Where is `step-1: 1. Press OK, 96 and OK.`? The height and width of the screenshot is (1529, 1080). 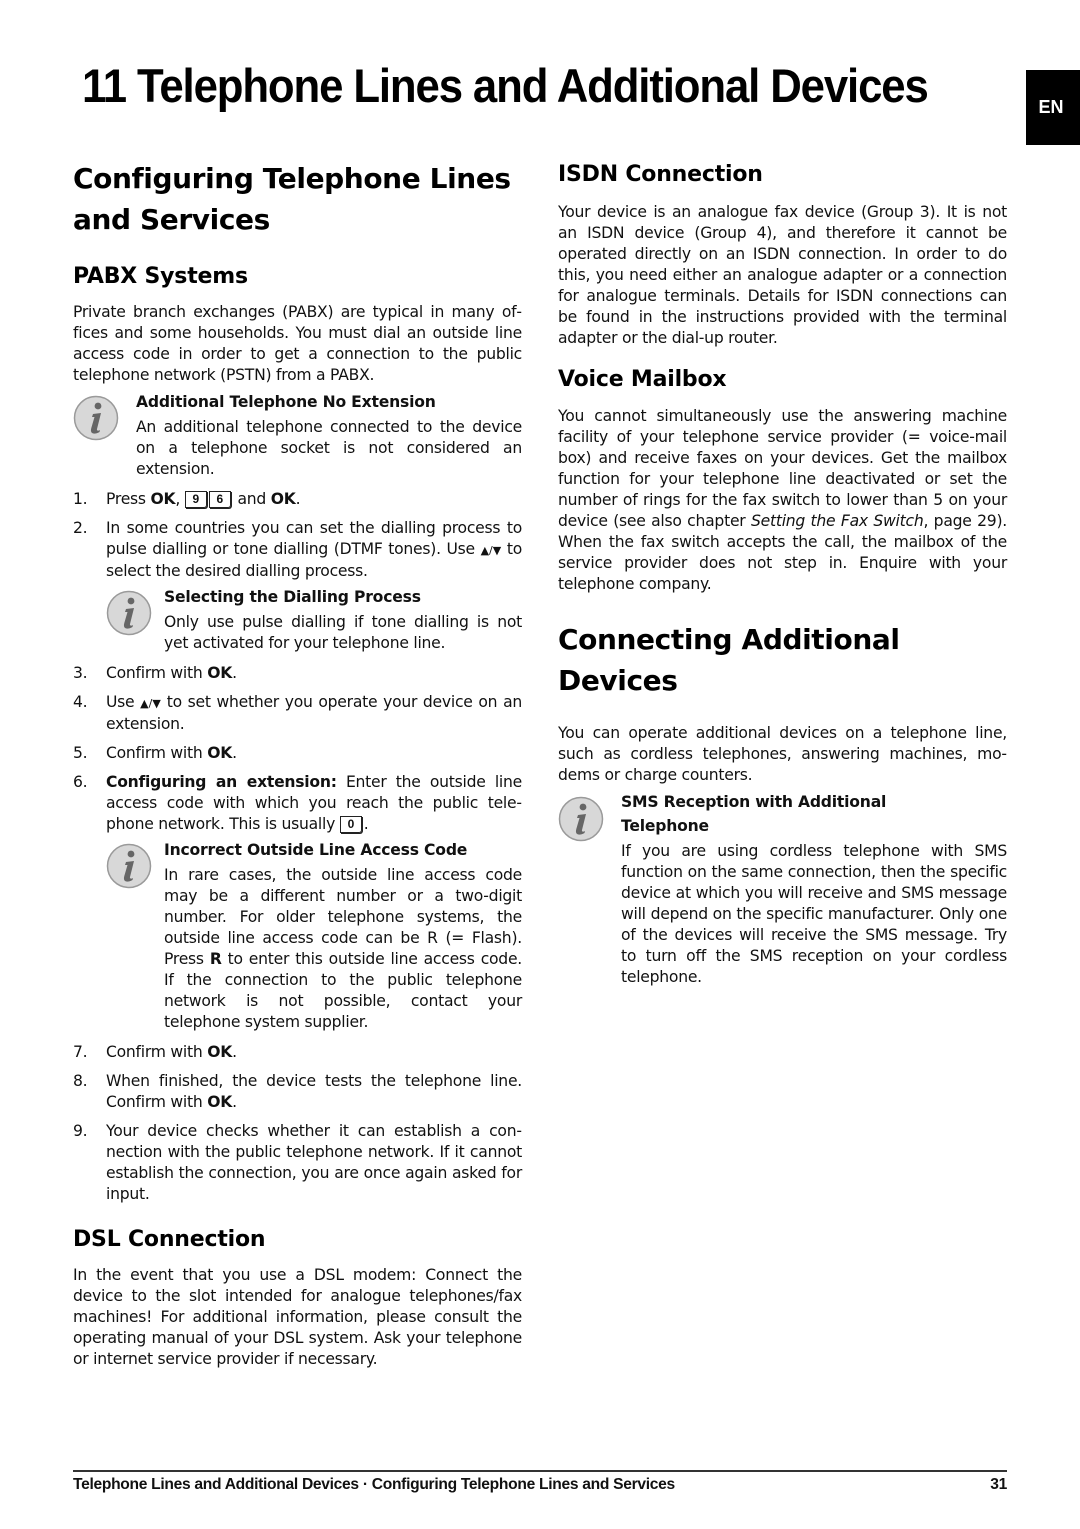 step-1: 1. Press OK, 96 and OK. is located at coordinates (187, 499).